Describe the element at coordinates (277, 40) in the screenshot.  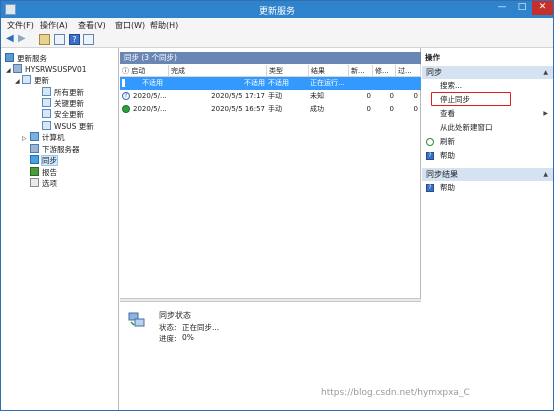
I see `toolbar: ◀ ▶ ?` at that location.